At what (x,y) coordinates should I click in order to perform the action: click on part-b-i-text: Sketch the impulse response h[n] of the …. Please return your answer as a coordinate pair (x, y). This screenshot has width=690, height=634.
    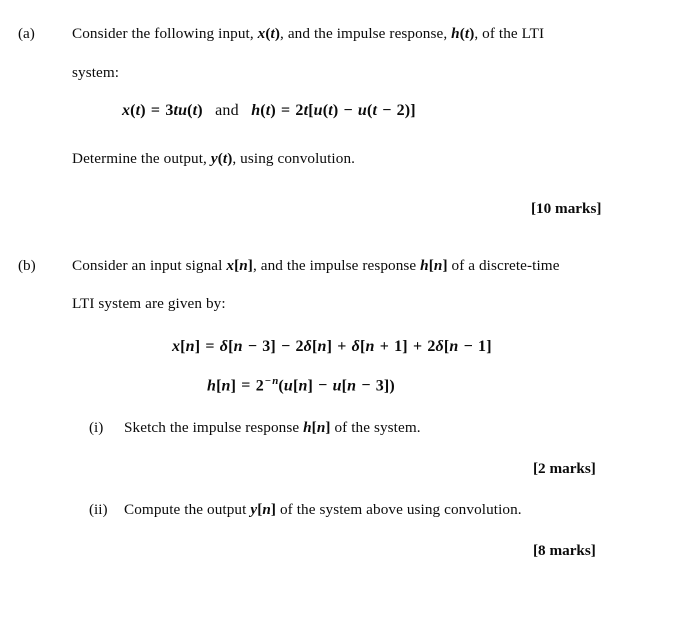
    Looking at the image, I should click on (272, 427).